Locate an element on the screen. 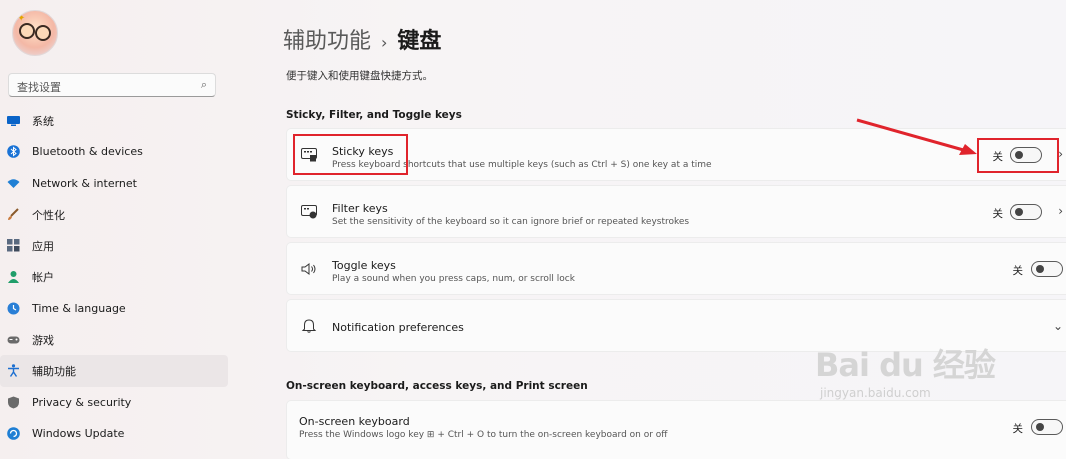 The height and width of the screenshot is (459, 1066). wifi-icon is located at coordinates (13, 183).